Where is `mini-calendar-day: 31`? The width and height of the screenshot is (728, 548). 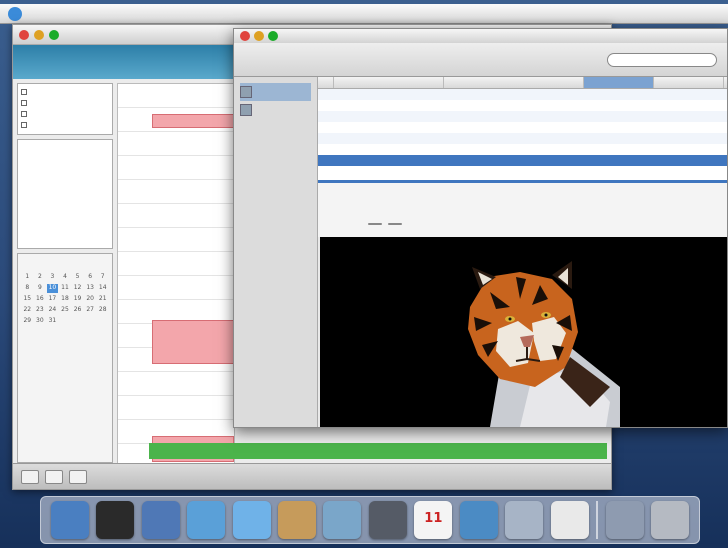 mini-calendar-day: 31 is located at coordinates (52, 321).